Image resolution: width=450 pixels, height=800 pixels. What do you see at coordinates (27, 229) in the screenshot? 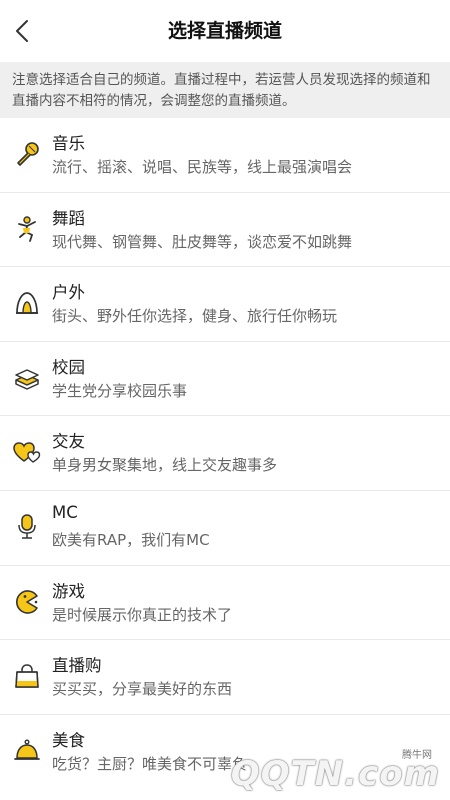
I see `dancer-icon` at bounding box center [27, 229].